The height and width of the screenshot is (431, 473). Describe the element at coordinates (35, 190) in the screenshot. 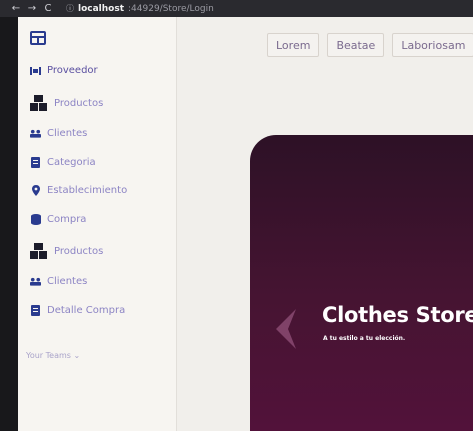

I see `map-pin-icon` at that location.